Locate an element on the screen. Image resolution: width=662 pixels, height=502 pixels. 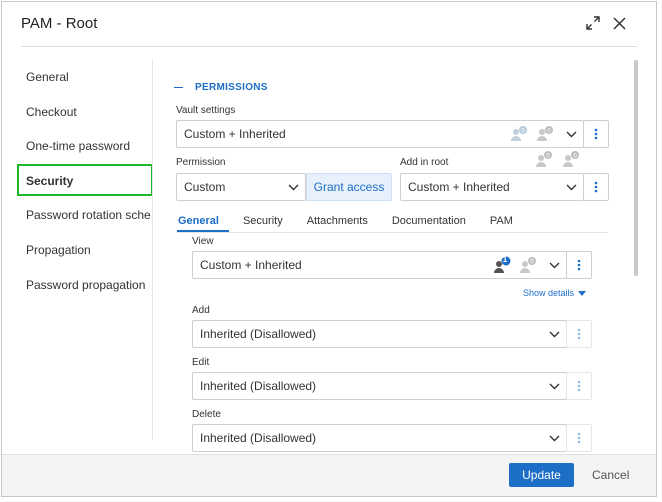
permission-label: Permission is located at coordinates (201, 162).